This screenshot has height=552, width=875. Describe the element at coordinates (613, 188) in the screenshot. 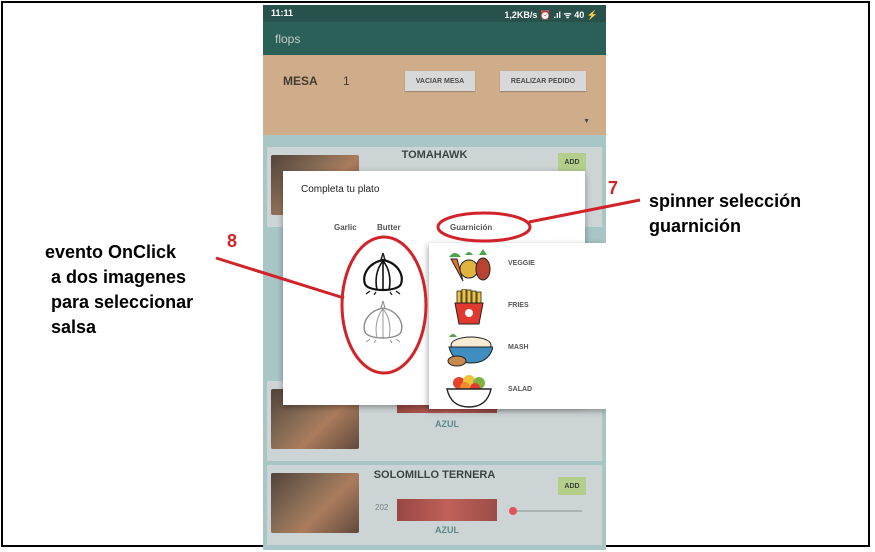

I see `annotation-number-7: 7` at that location.